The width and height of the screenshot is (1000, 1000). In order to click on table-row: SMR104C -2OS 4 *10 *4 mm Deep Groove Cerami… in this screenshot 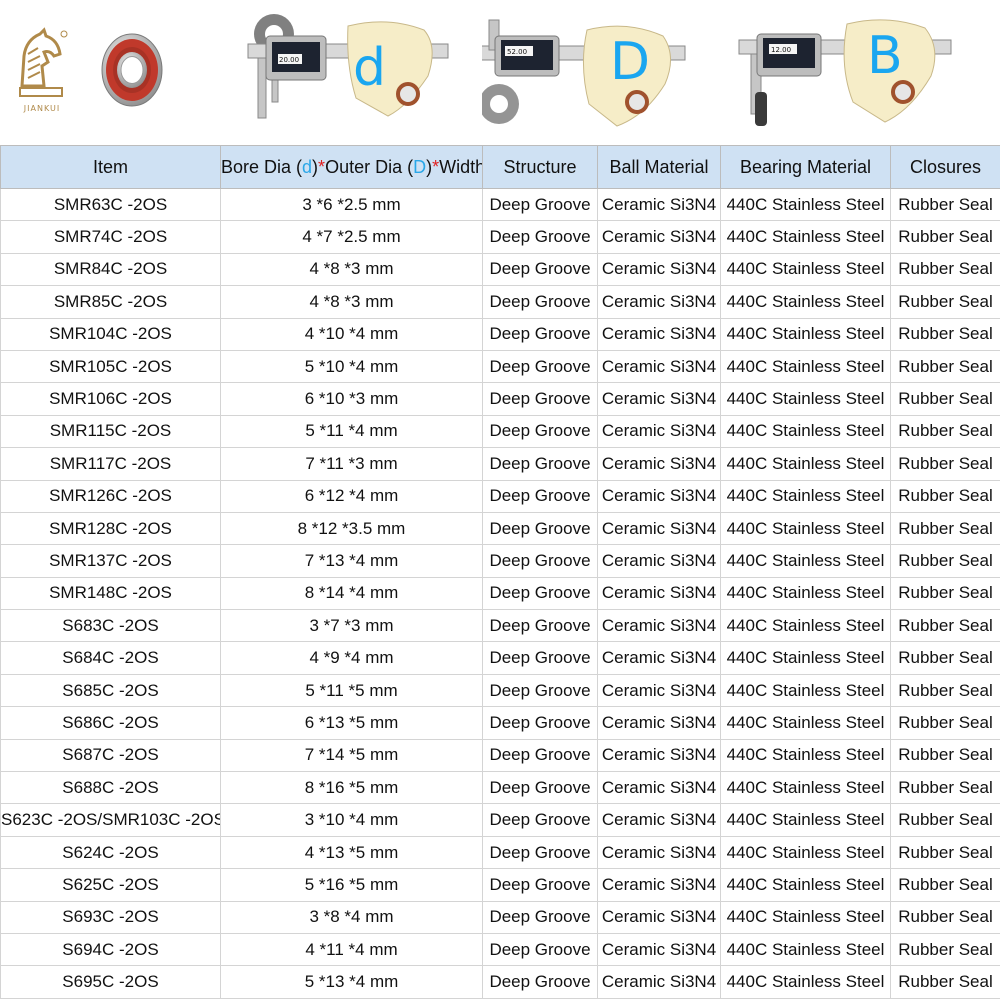, I will do `click(500, 334)`.